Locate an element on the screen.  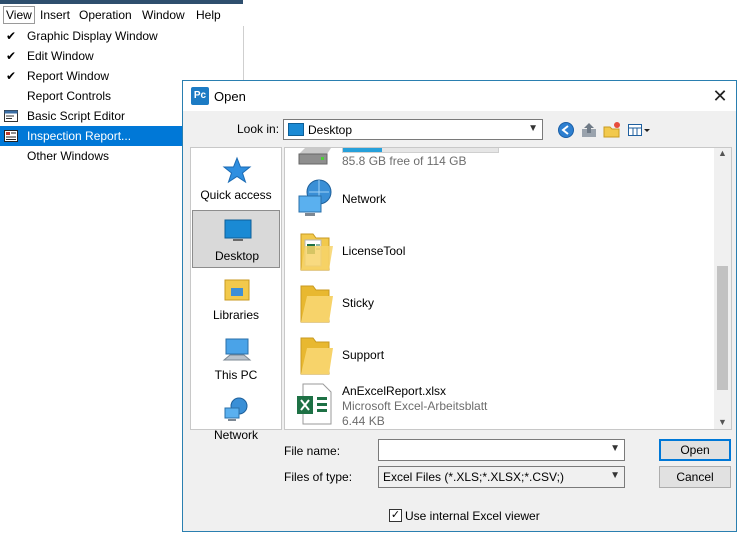
list-item-licensetool: LicenseTool is located at coordinates (500, 253).